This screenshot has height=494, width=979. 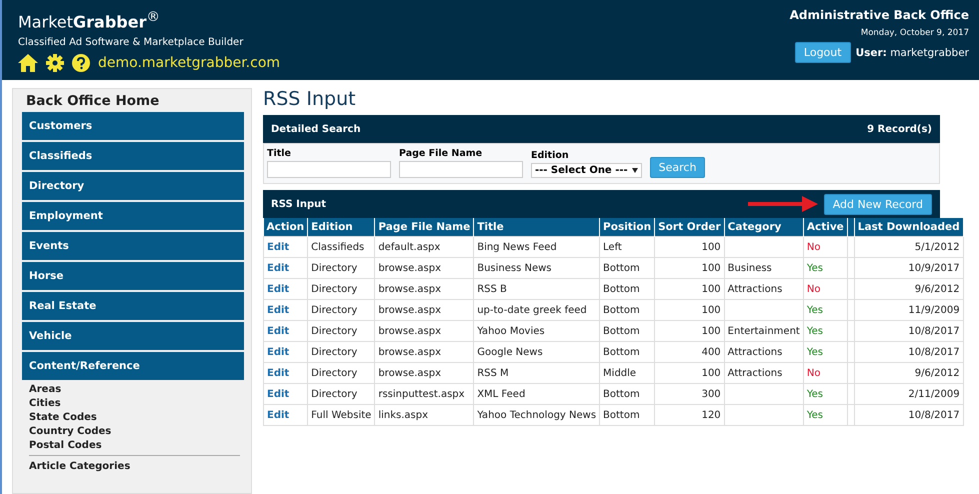 I want to click on column-header: Sort Order, so click(x=689, y=227).